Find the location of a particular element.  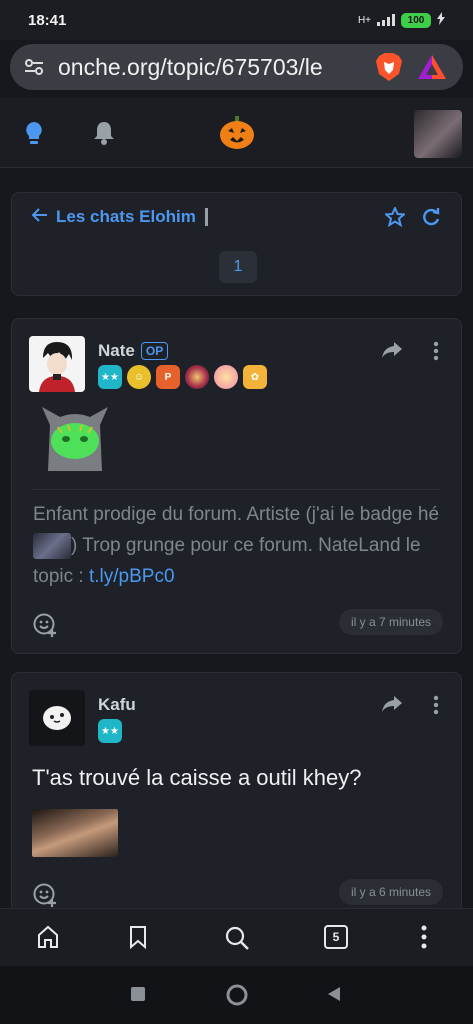

search-icon is located at coordinates (237, 940).